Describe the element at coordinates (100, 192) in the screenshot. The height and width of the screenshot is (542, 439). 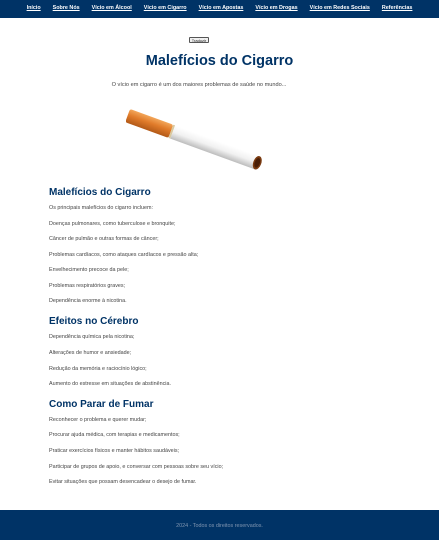
I see `section-title-maleficios: Malefícios do Cigarro` at that location.